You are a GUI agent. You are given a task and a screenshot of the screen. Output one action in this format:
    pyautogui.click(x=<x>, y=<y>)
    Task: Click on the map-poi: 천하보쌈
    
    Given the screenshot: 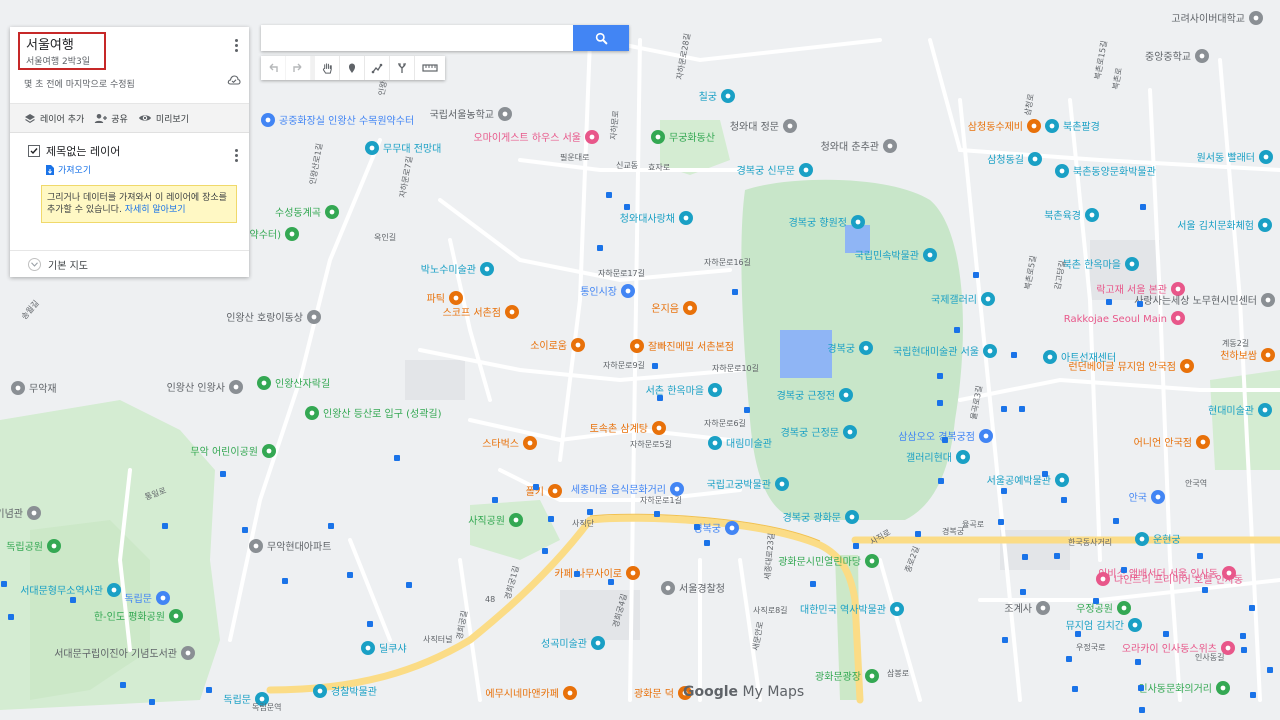 What is the action you would take?
    pyautogui.click(x=1247, y=355)
    